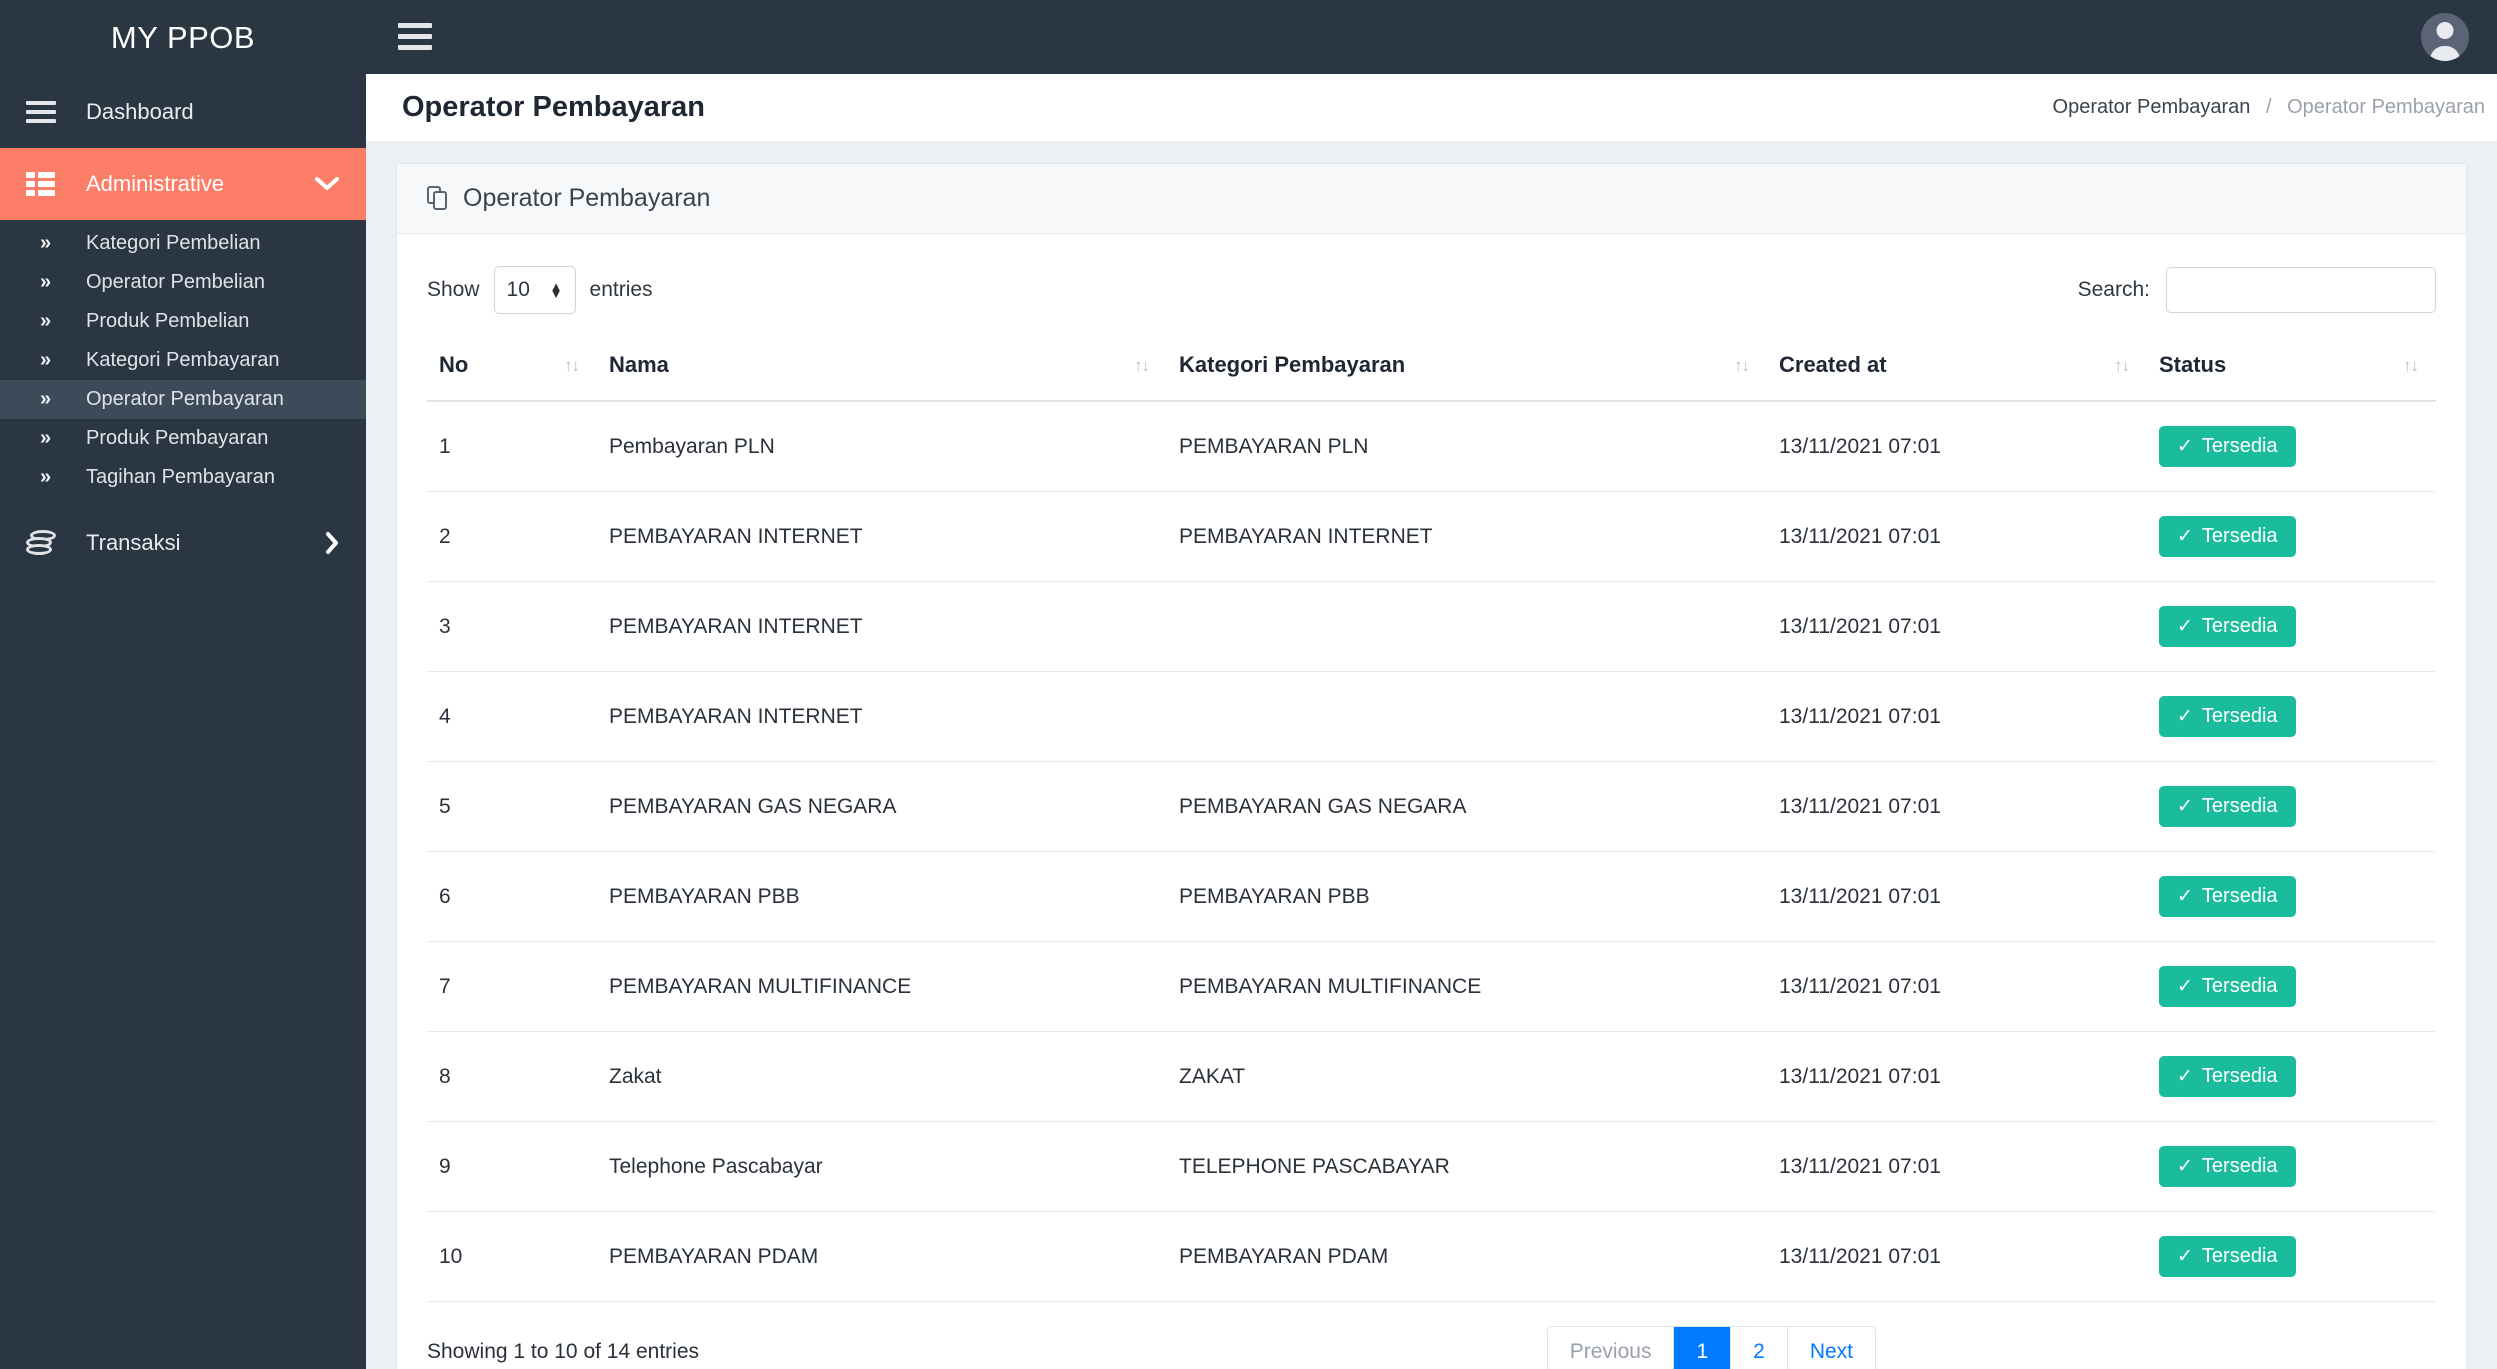  What do you see at coordinates (1467, 807) in the screenshot?
I see `cell-kategori: PEMBAYARAN GAS NEGARA` at bounding box center [1467, 807].